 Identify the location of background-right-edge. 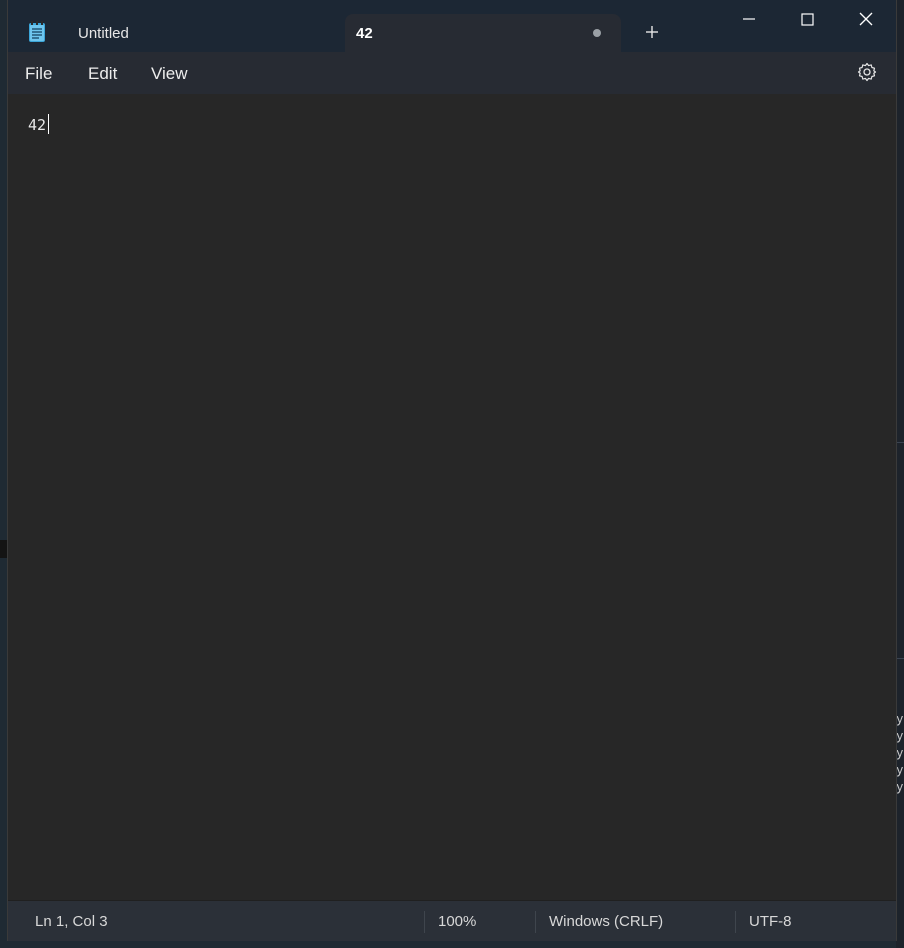
(900, 474).